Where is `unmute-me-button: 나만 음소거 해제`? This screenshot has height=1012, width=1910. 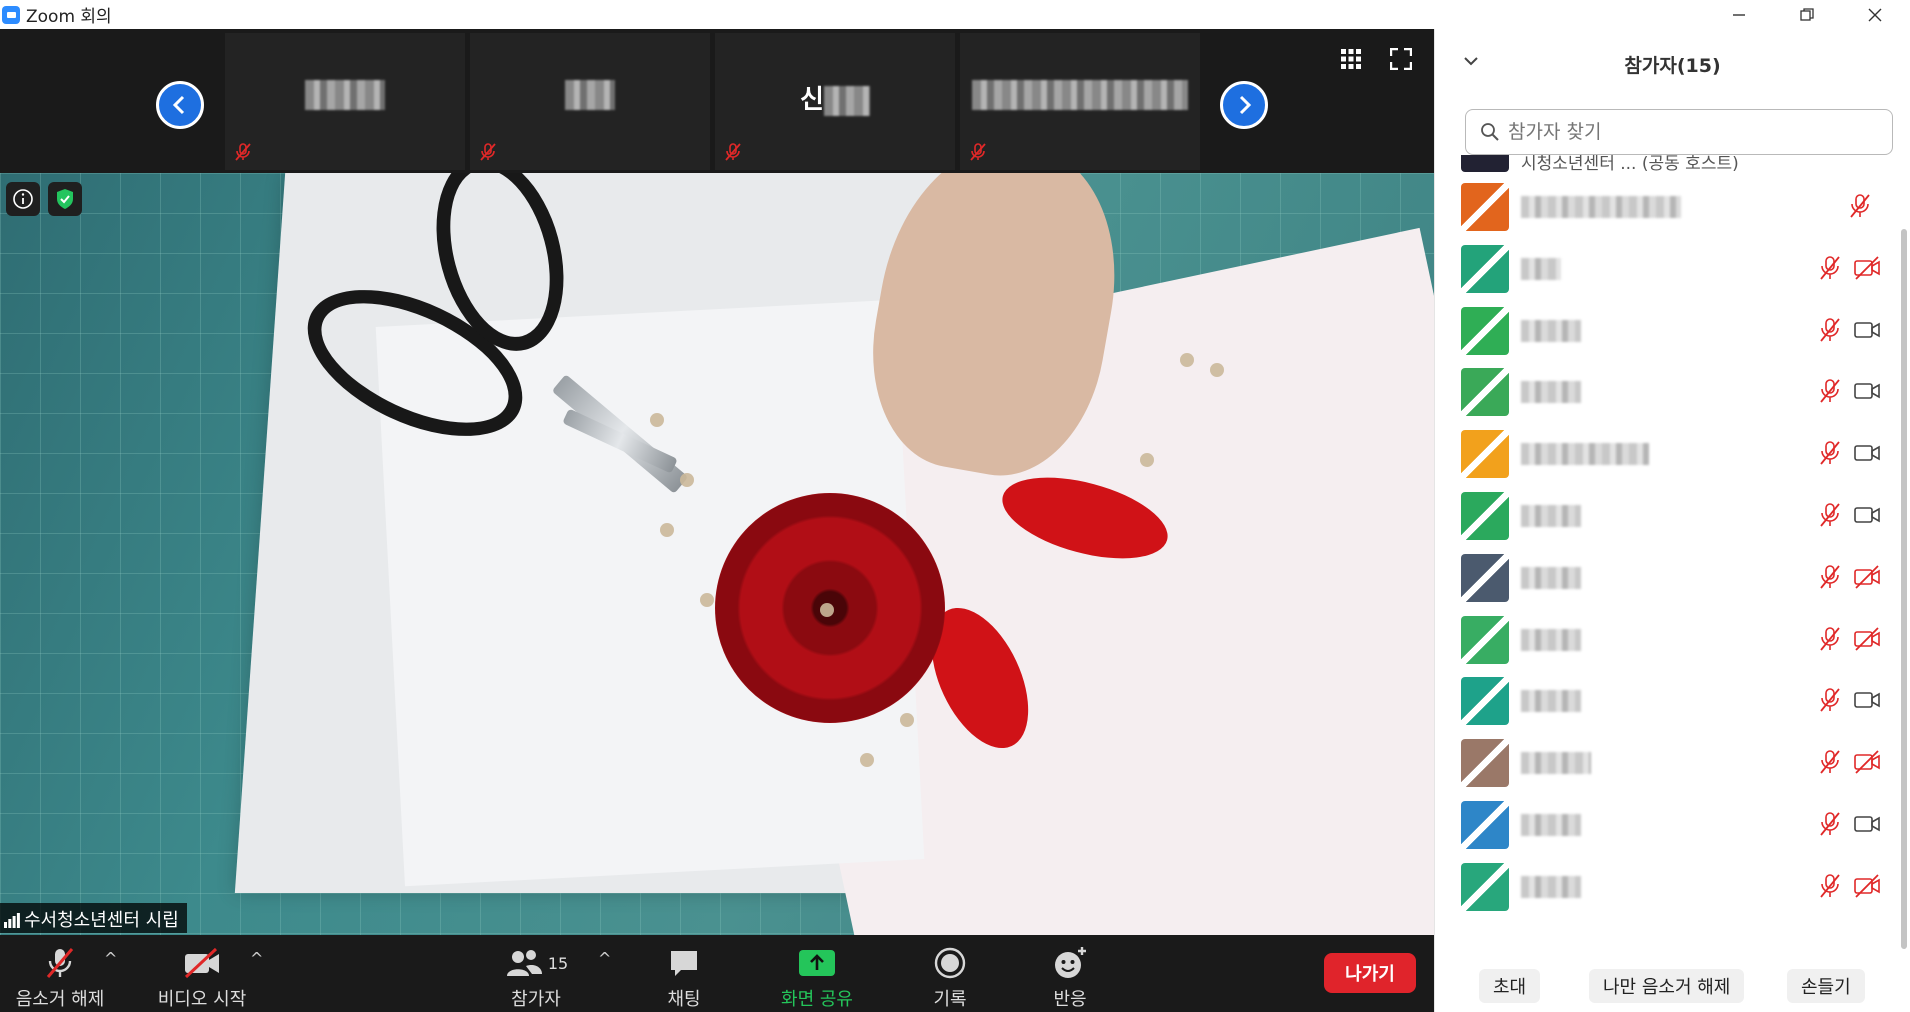
unmute-me-button: 나만 음소거 해제 is located at coordinates (1667, 986).